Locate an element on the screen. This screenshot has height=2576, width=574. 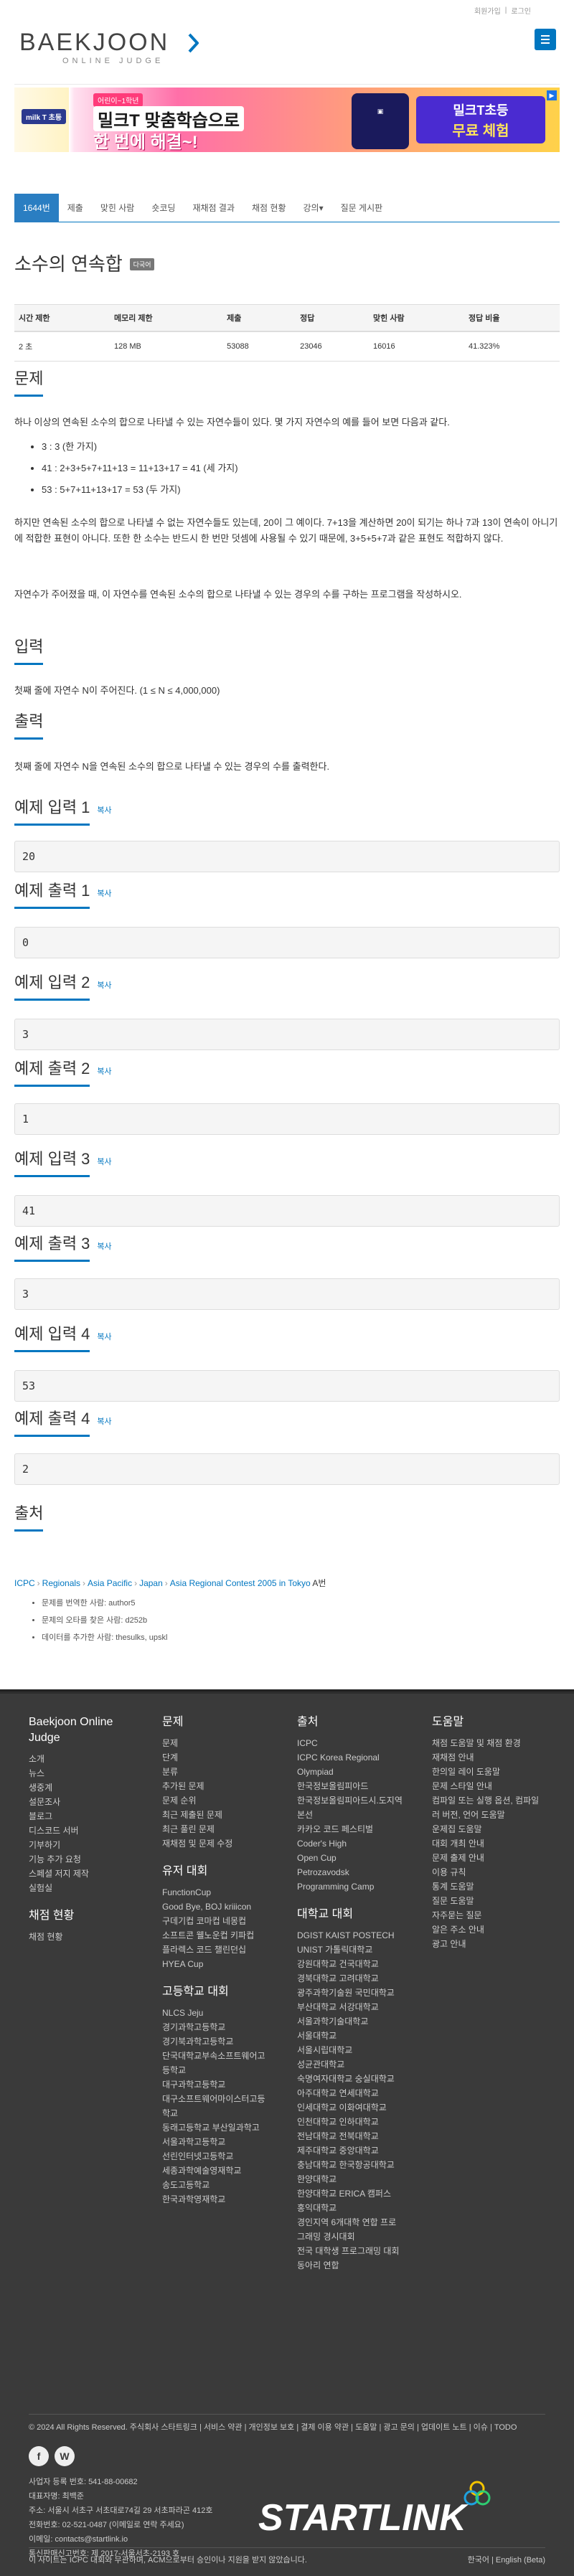
footer-link: 서울대학교 is located at coordinates (362, 2036).